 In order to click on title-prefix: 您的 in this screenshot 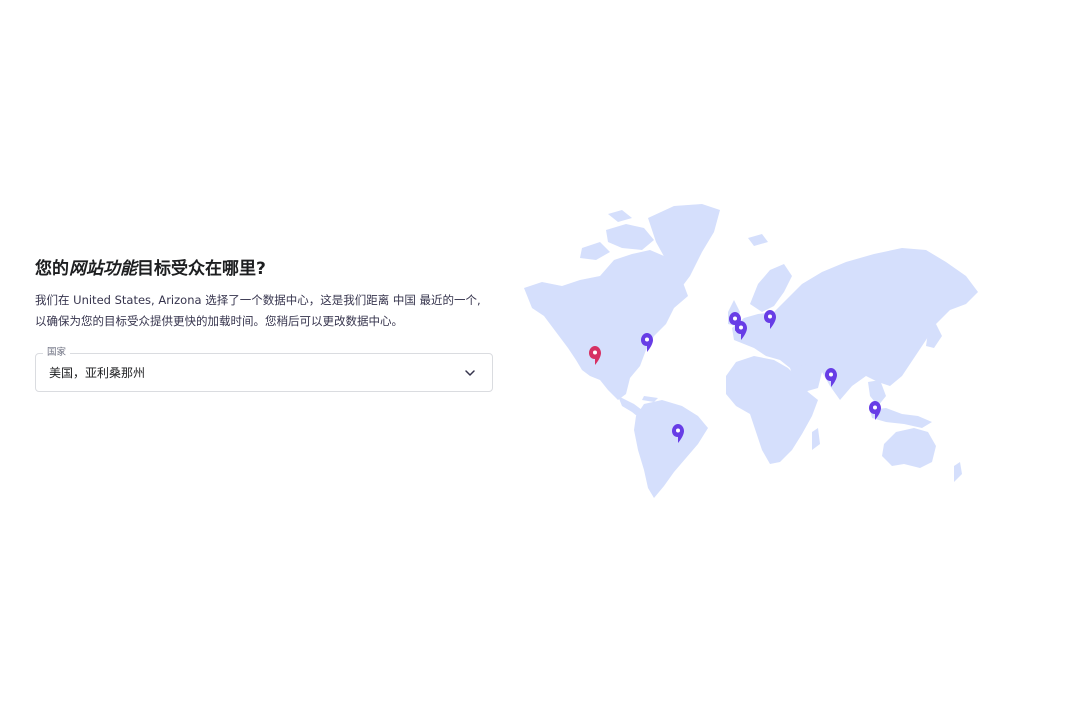, I will do `click(52, 269)`.